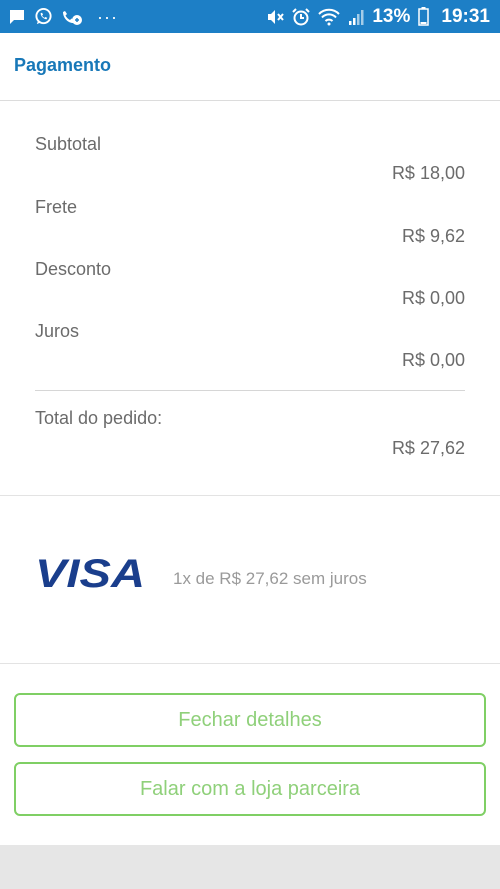  Describe the element at coordinates (250, 789) in the screenshot. I see `contact-store-button: Falar com a loja parceira` at that location.